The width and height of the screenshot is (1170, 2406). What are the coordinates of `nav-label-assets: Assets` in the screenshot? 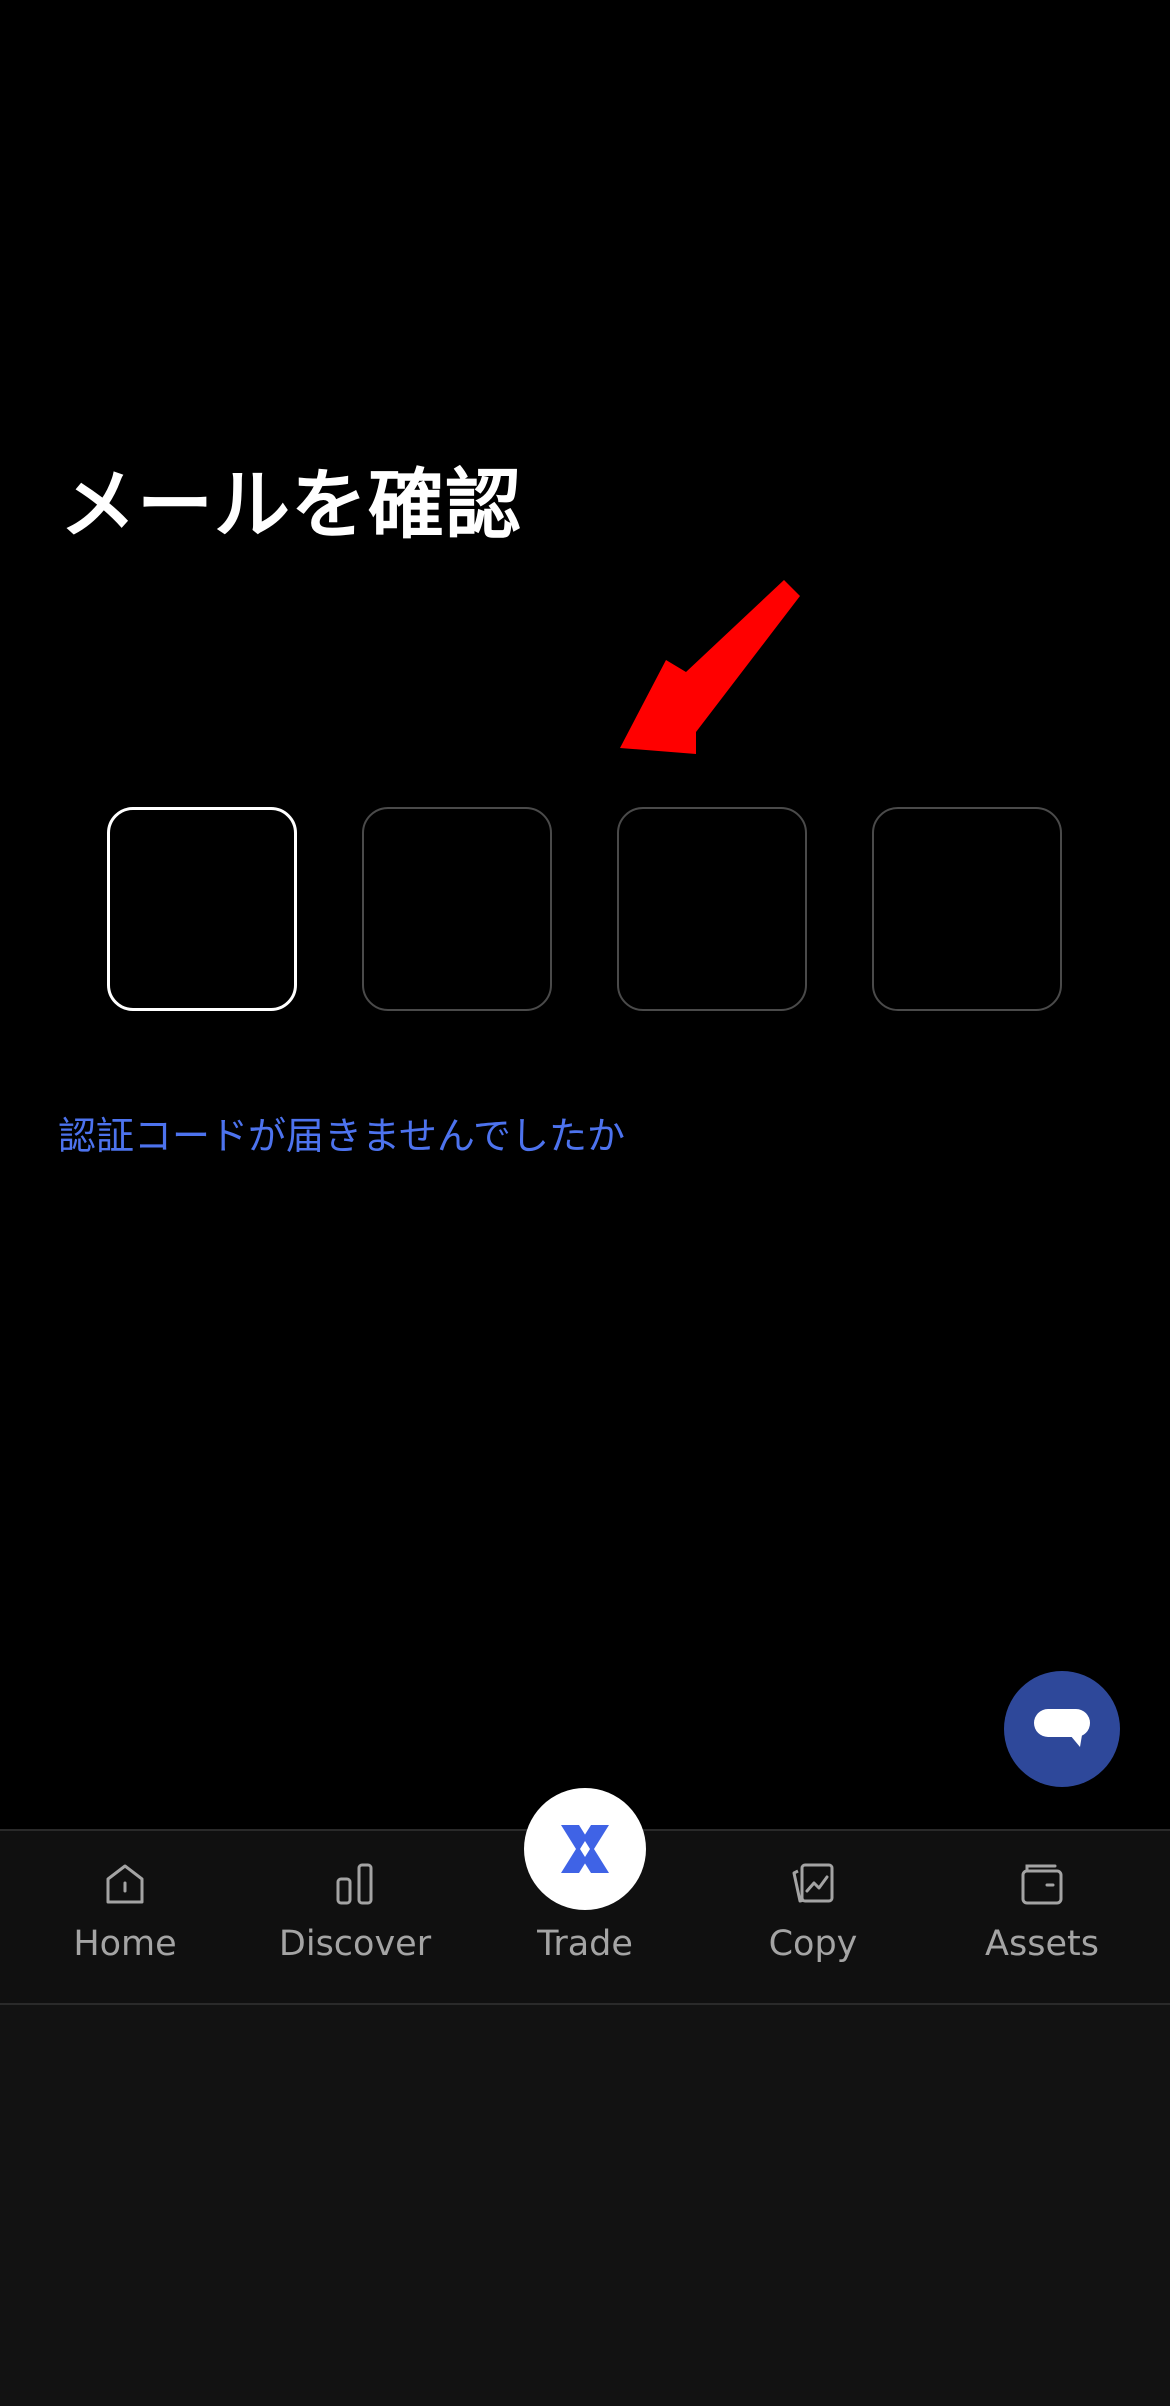 It's located at (1042, 1944).